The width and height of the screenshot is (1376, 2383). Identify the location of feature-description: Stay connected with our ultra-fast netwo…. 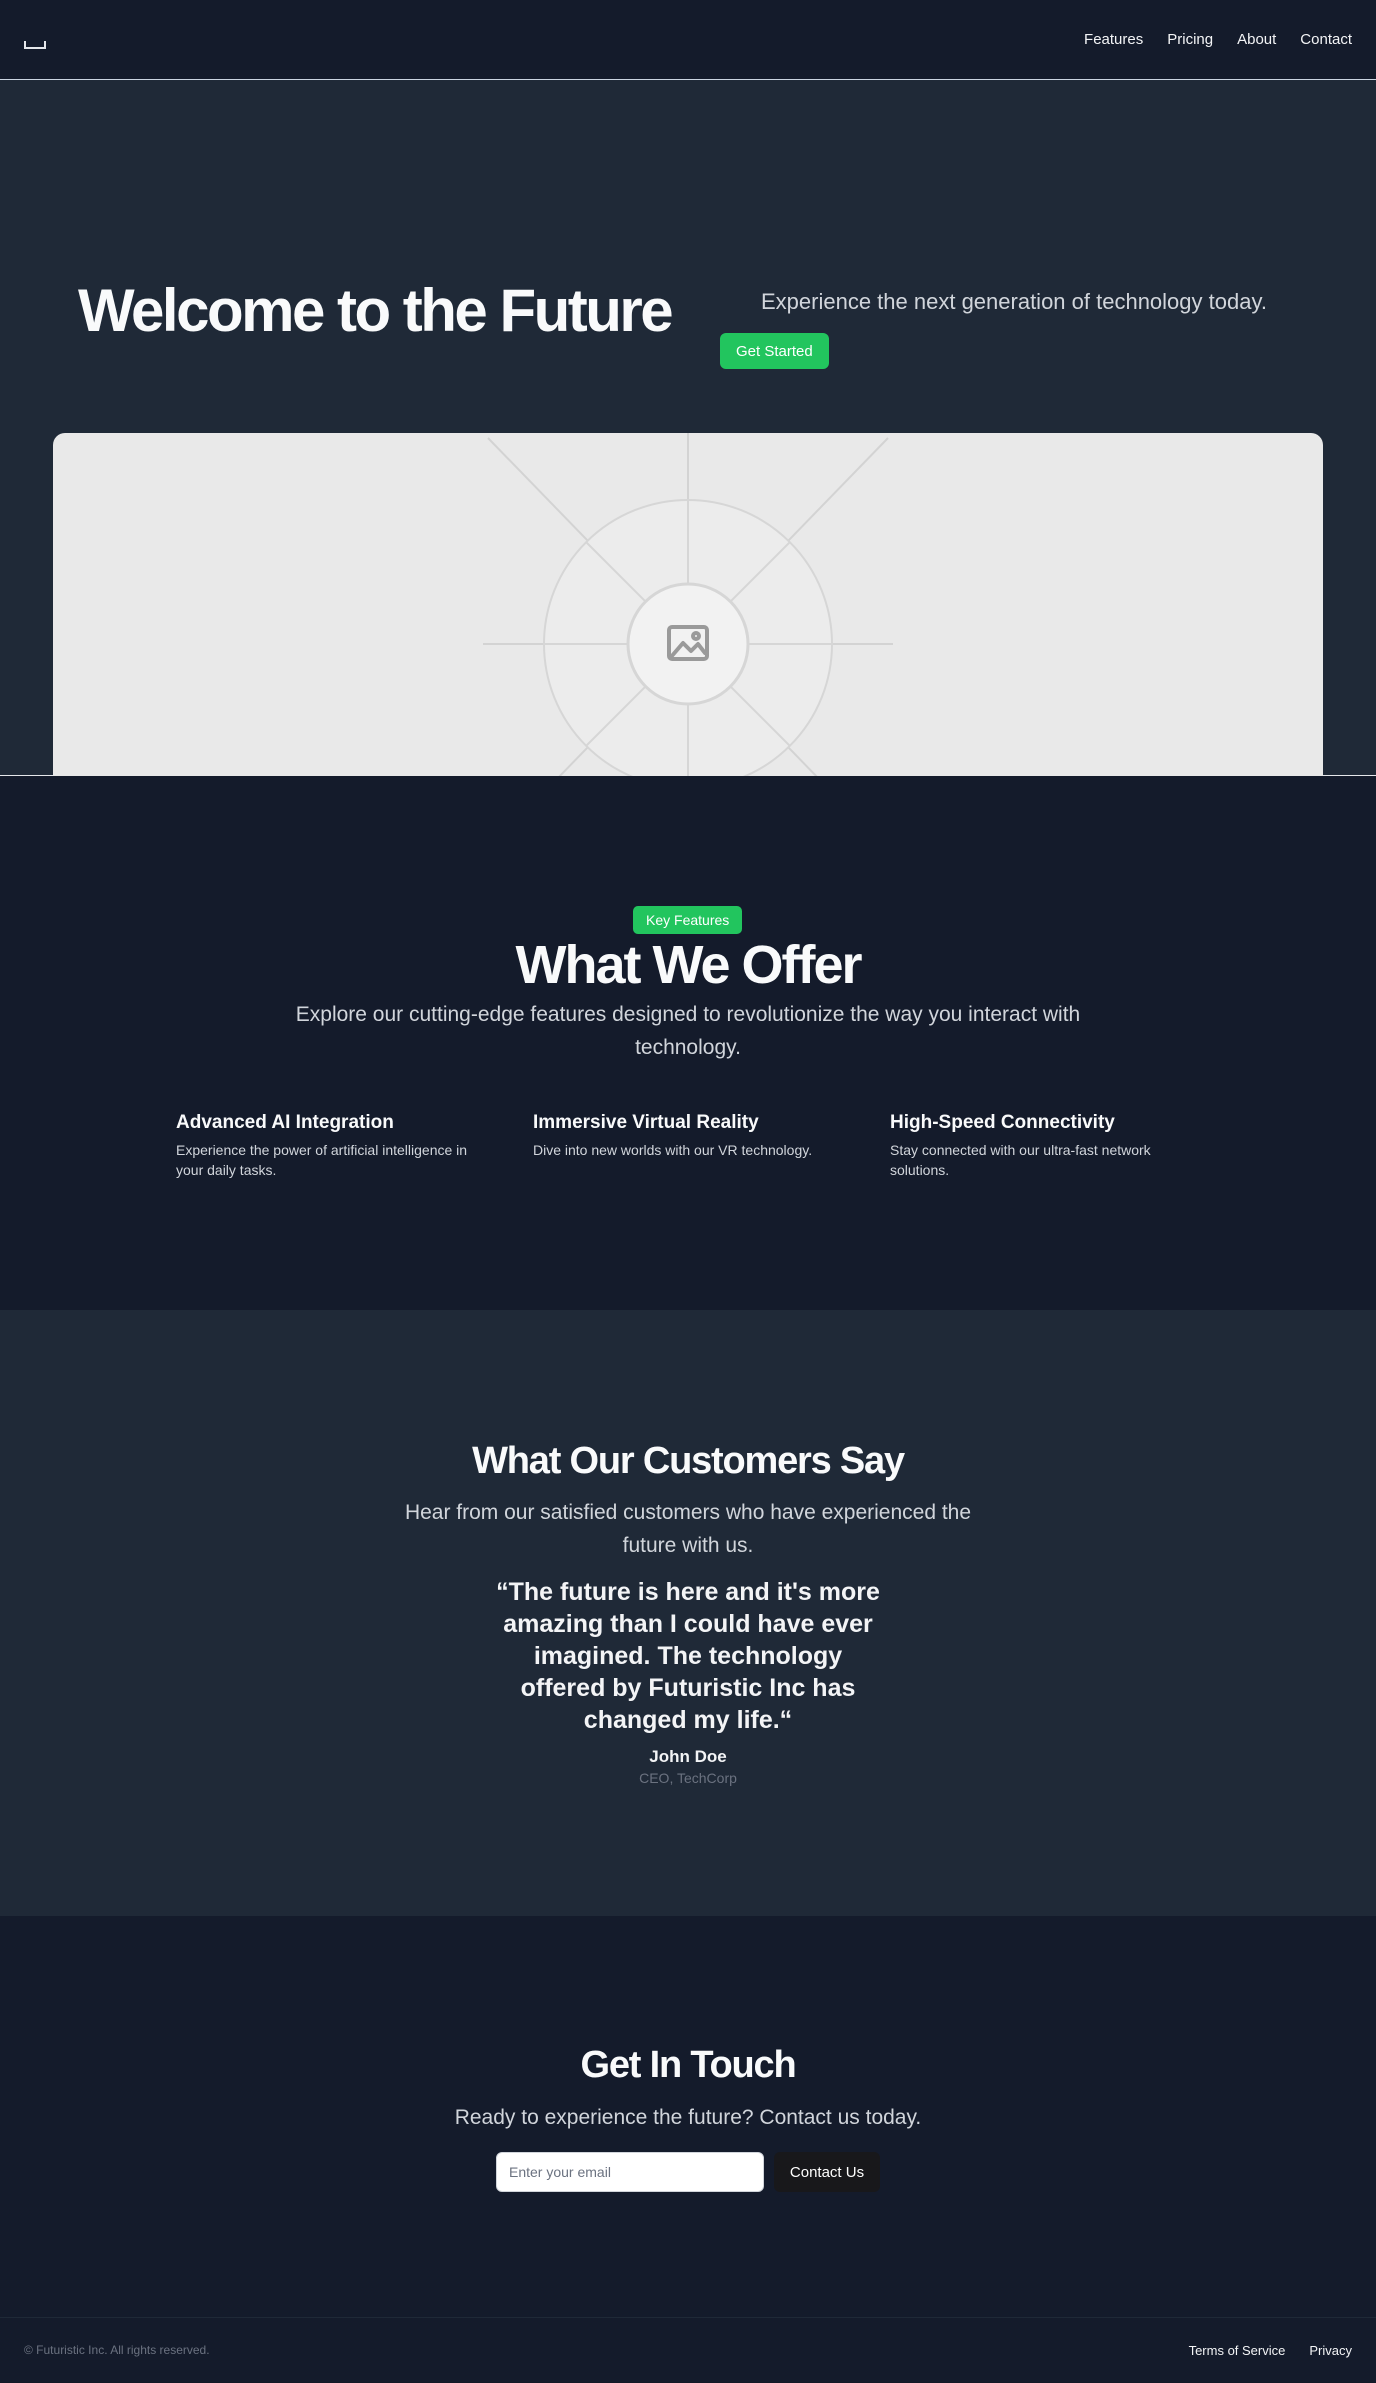
(1020, 1160).